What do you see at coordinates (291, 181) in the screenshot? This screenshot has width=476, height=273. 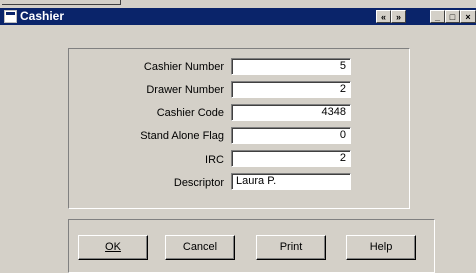 I see `descriptor-field: Laura P.` at bounding box center [291, 181].